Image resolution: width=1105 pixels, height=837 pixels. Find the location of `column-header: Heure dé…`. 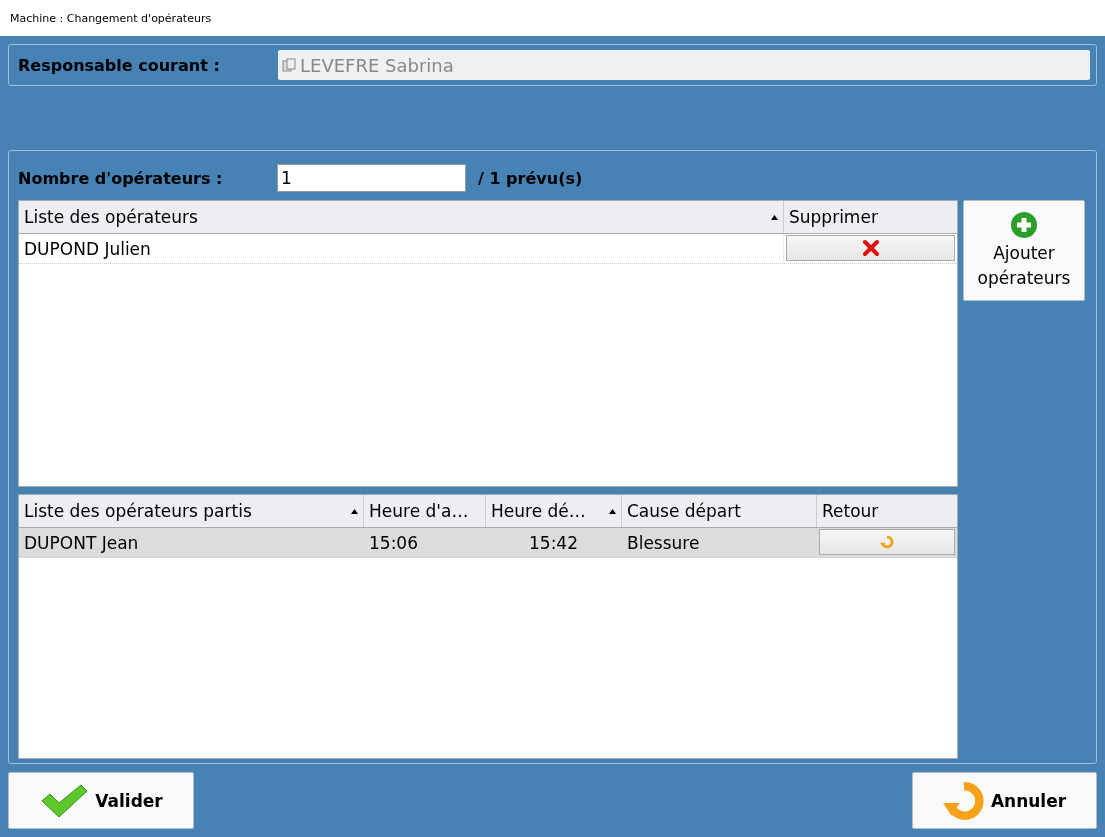

column-header: Heure dé… is located at coordinates (554, 511).